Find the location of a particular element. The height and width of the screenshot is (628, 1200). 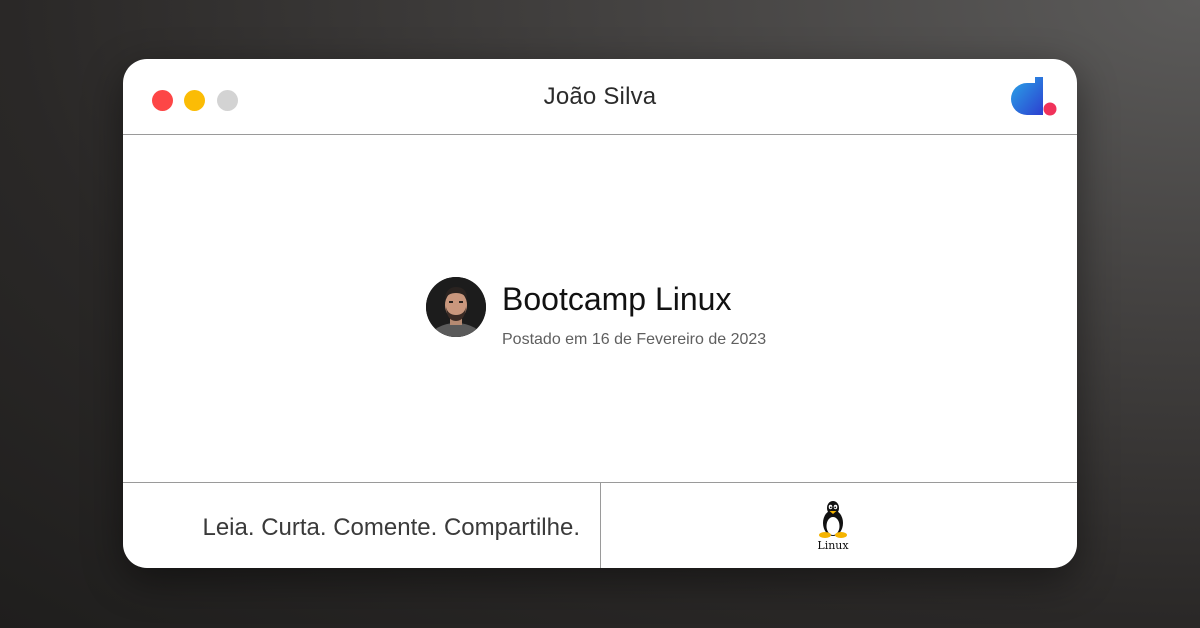

post-footer: Leia. Curta. Comente. Compartilhe. Linux is located at coordinates (600, 525).